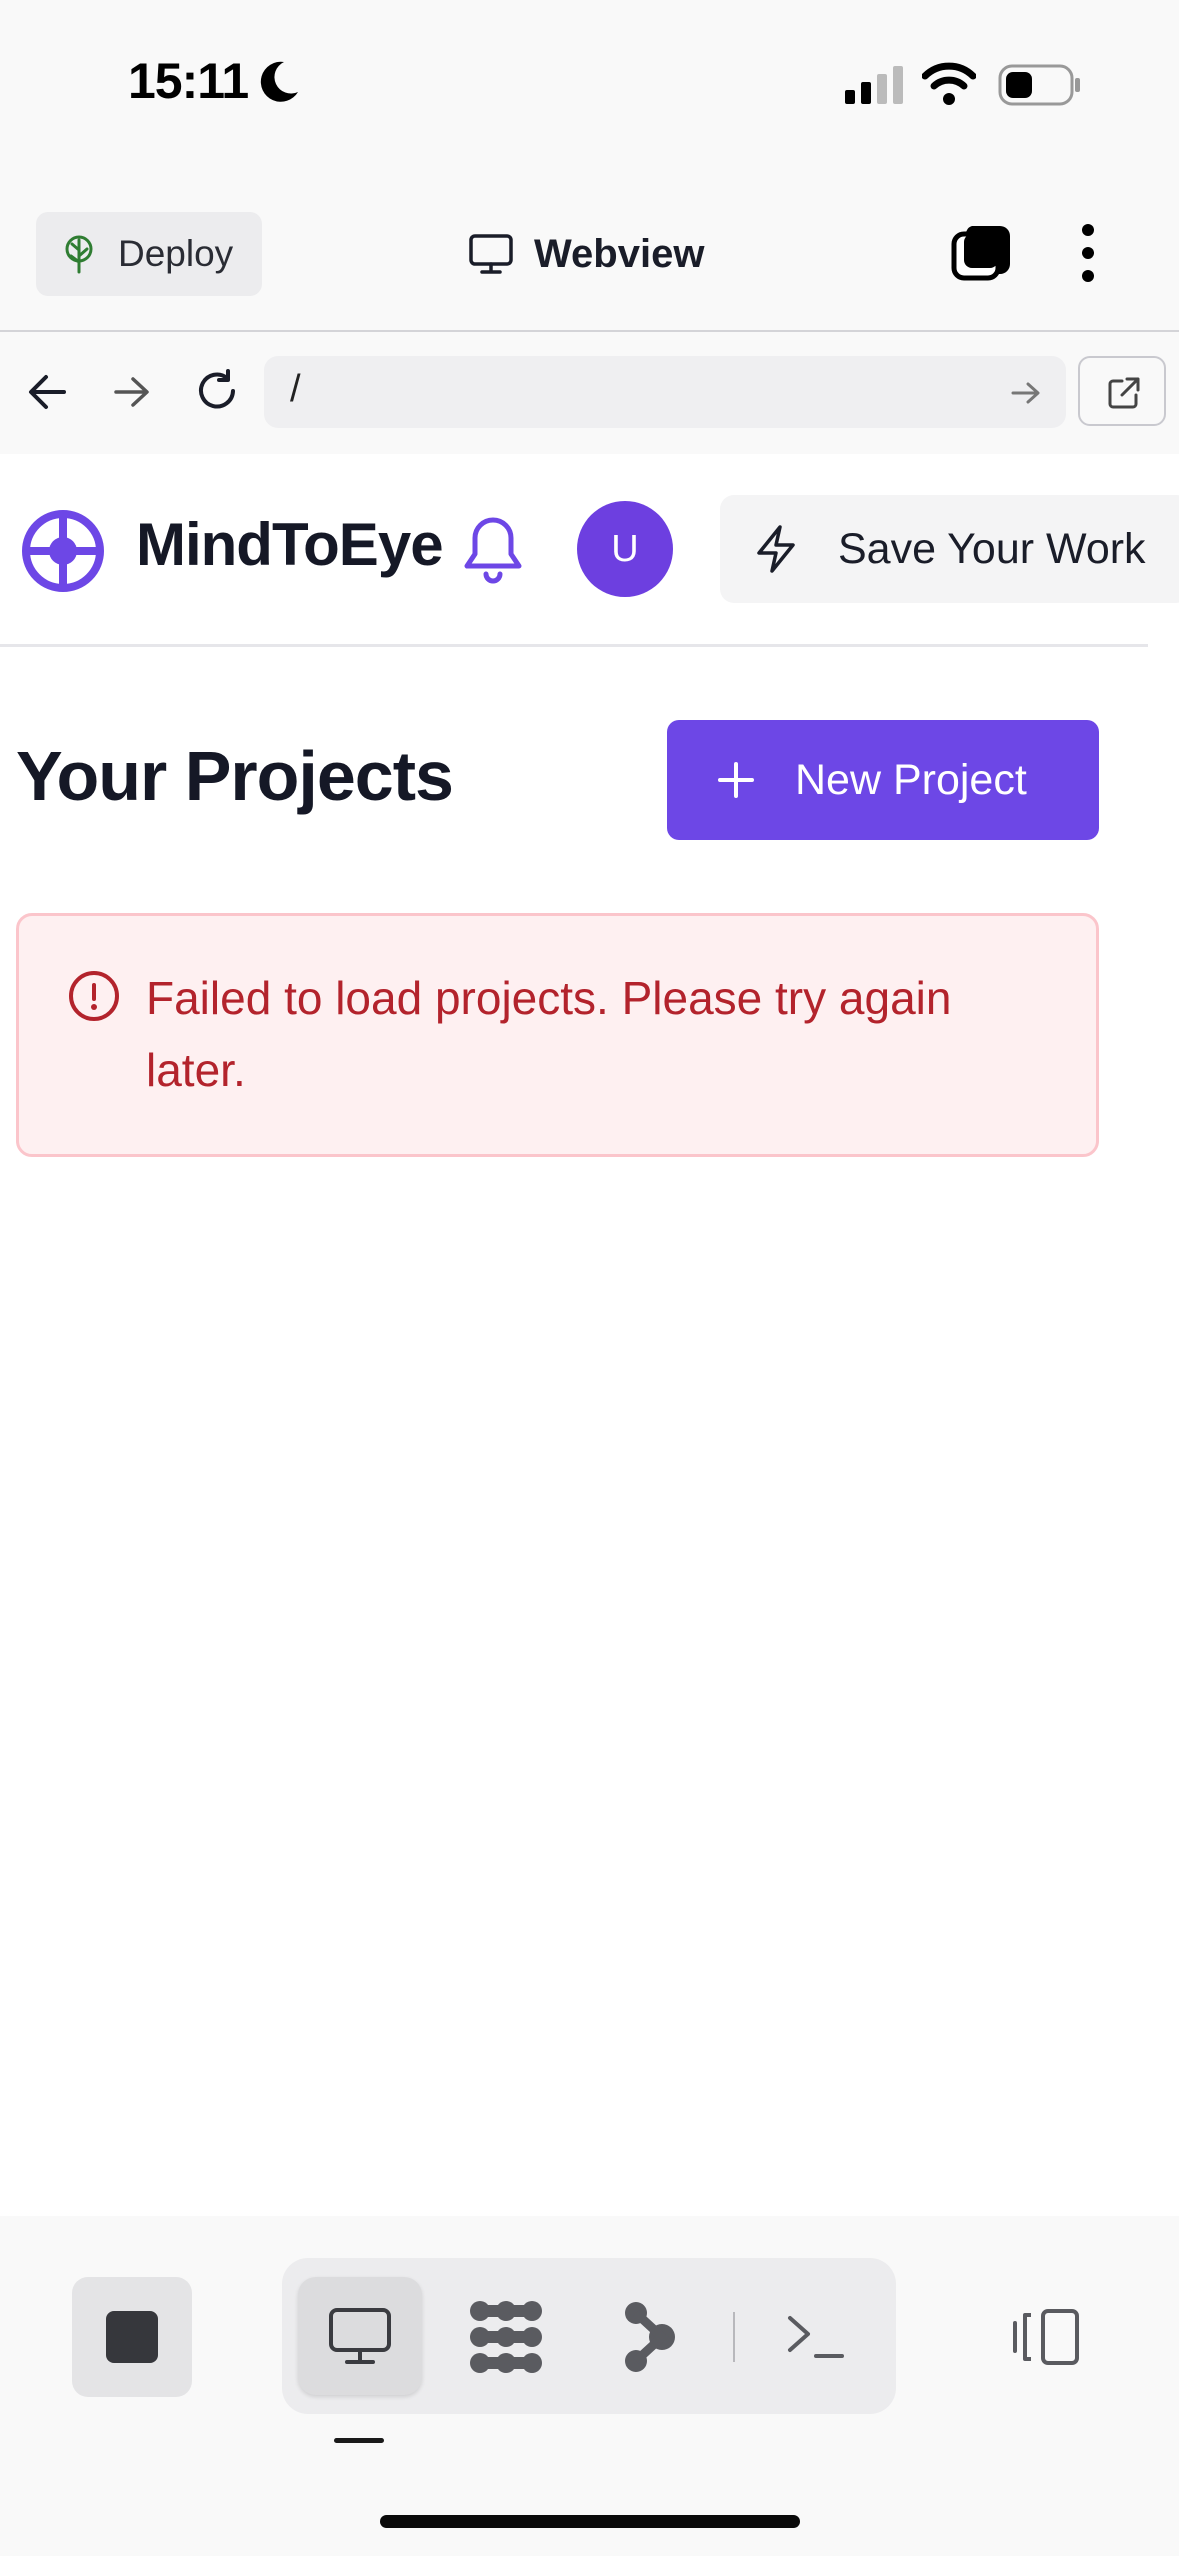 Image resolution: width=1179 pixels, height=2556 pixels. What do you see at coordinates (949, 83) in the screenshot?
I see `wifi-icon` at bounding box center [949, 83].